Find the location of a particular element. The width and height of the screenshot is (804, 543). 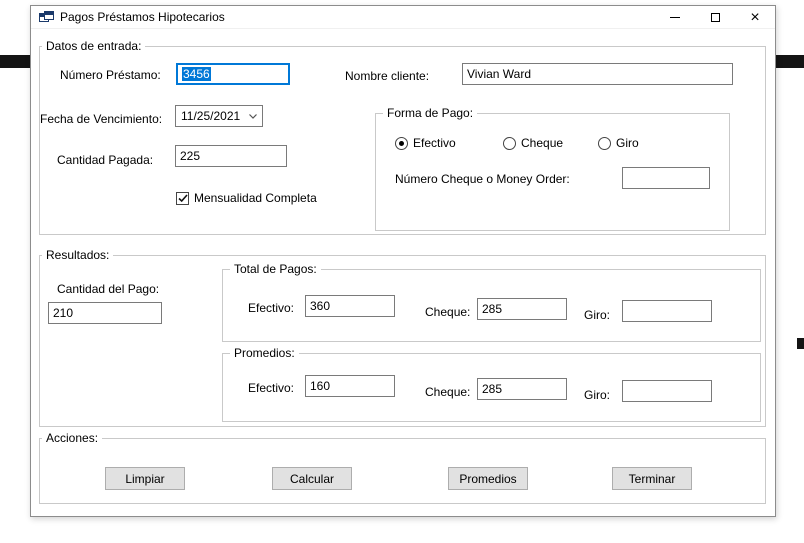

promedio-efectivo-label: Efectivo: is located at coordinates (271, 388).